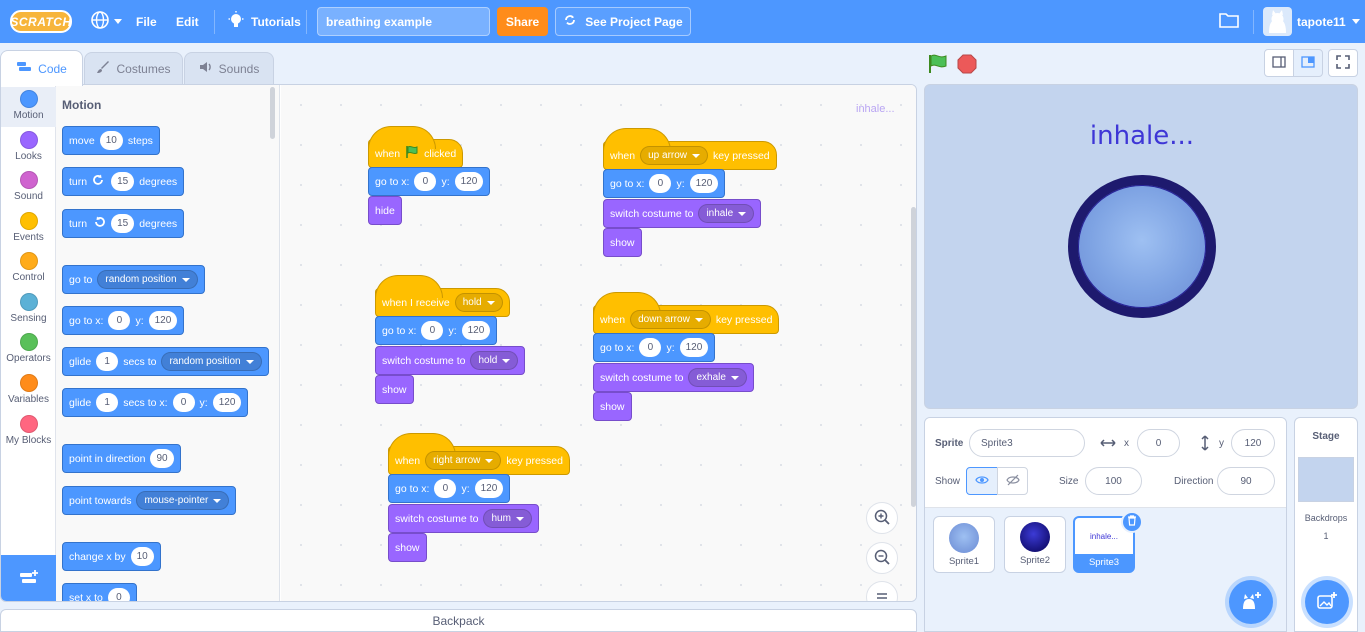 This screenshot has width=1365, height=632. Describe the element at coordinates (982, 481) in the screenshot. I see `show-visible-button` at that location.